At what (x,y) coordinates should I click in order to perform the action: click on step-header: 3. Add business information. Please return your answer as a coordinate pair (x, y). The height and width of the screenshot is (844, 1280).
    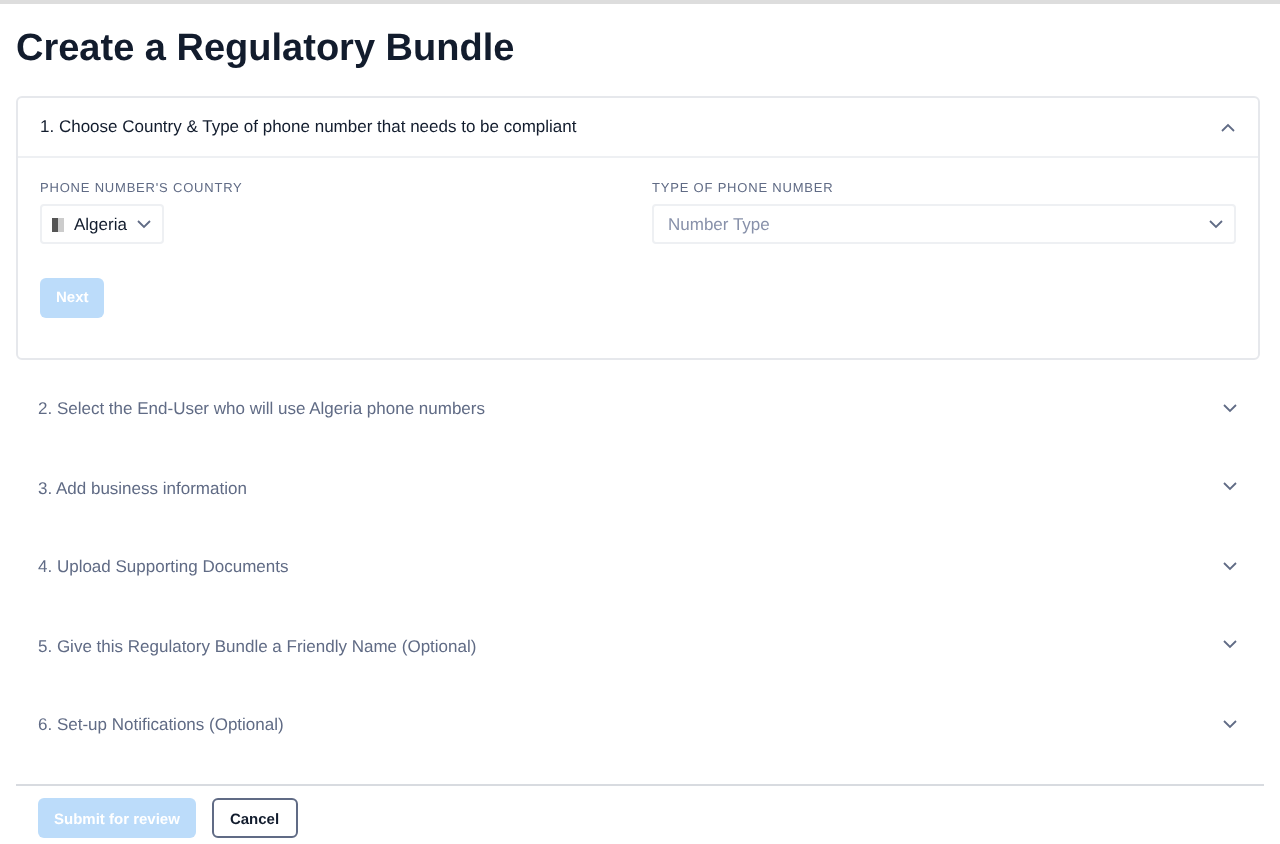
    Looking at the image, I should click on (638, 487).